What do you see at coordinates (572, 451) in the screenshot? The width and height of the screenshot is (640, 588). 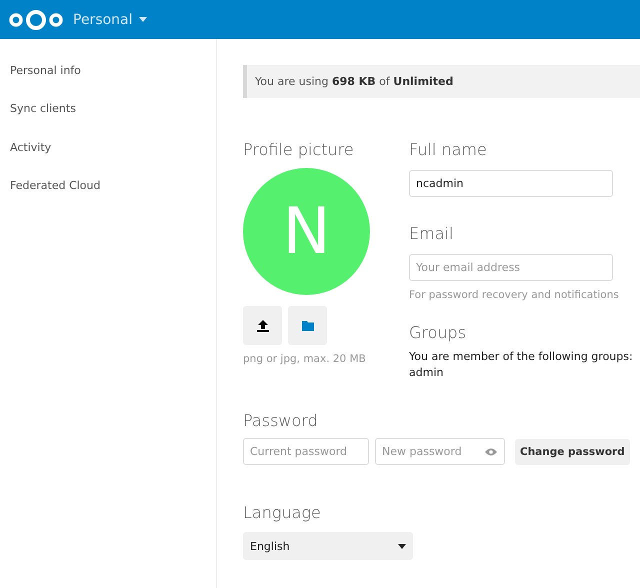 I see `change-password-button: Change password` at bounding box center [572, 451].